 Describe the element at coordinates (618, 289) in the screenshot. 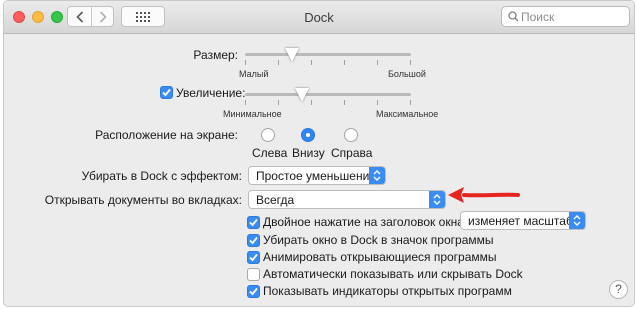

I see `help-button: ?` at that location.